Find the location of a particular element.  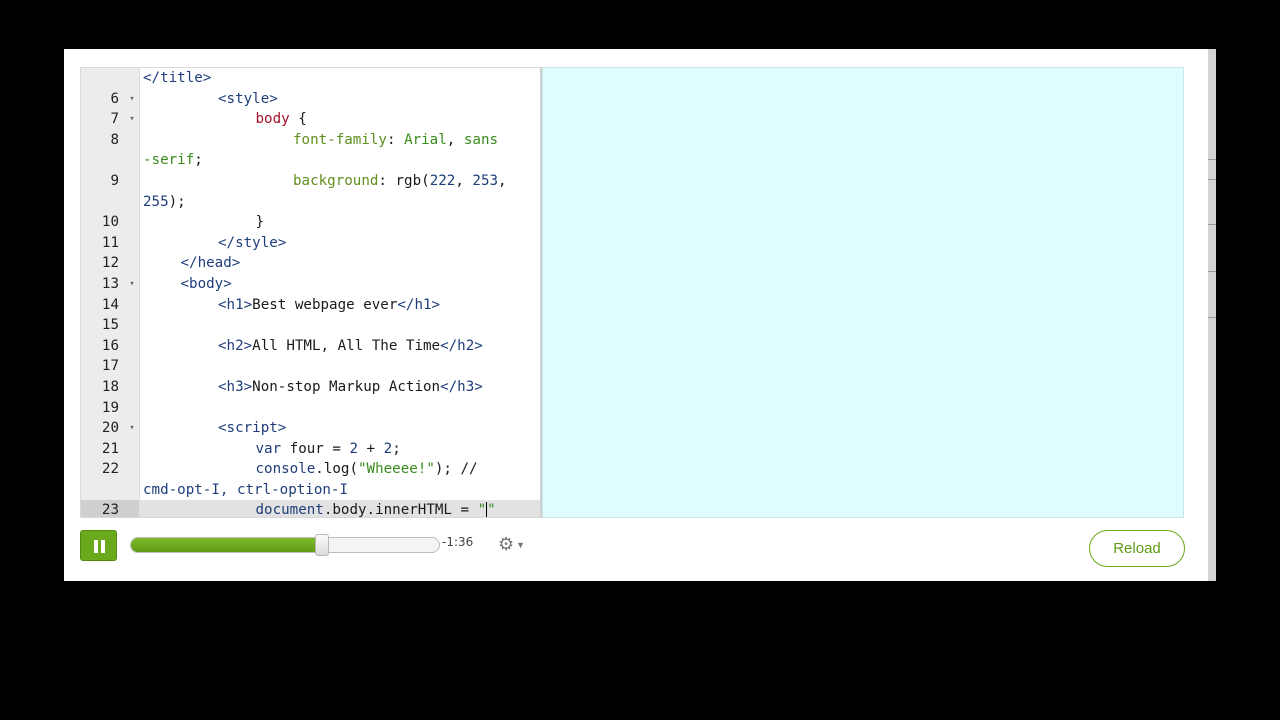

code-token: : is located at coordinates (387, 180).